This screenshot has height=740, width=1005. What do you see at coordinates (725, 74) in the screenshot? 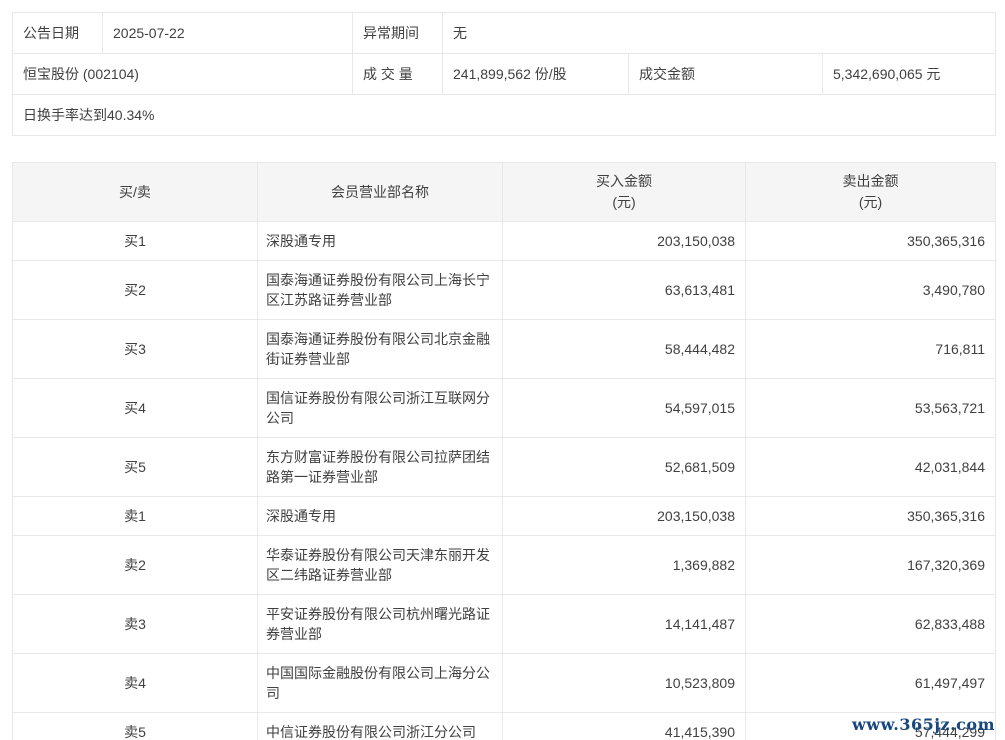
I see `turnover-label: 成交金额` at bounding box center [725, 74].